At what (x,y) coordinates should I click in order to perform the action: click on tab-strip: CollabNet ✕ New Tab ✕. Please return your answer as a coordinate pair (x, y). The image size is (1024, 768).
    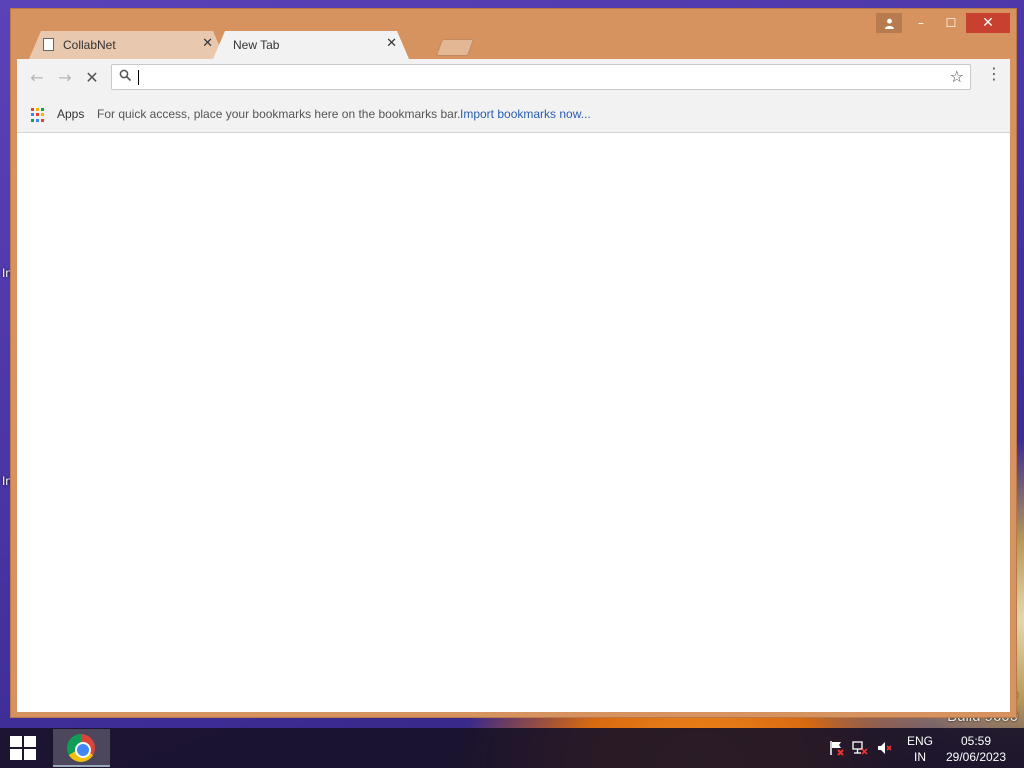
    Looking at the image, I should click on (252, 45).